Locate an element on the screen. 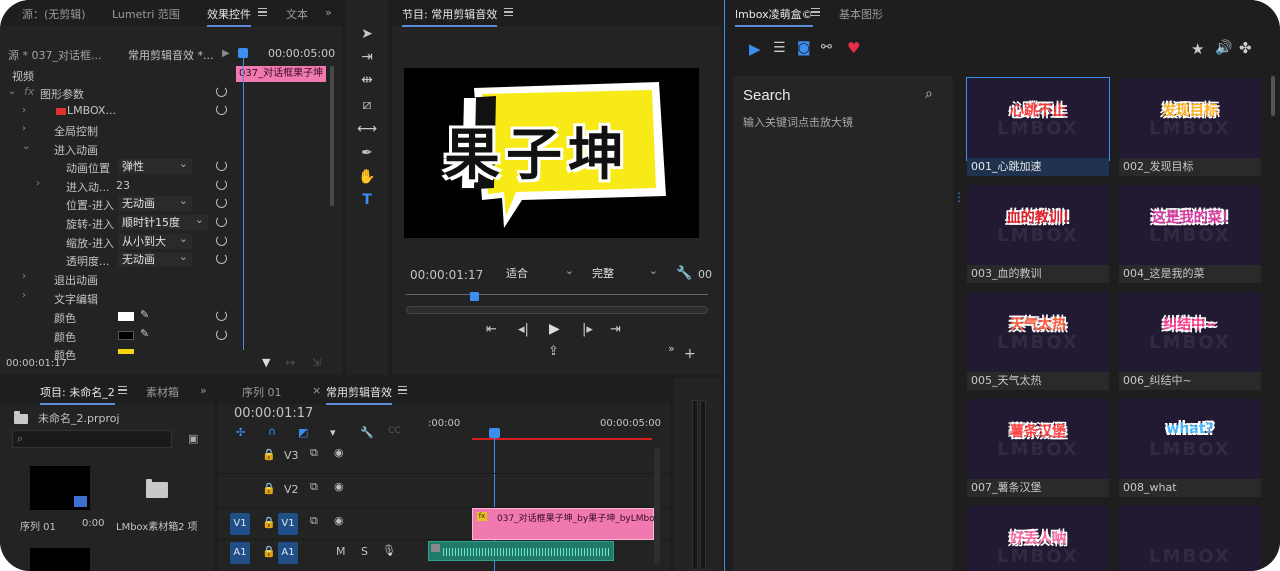 The width and height of the screenshot is (1280, 571). template-thumbnail: LMBOX 好丢人呐 is located at coordinates (1038, 538).